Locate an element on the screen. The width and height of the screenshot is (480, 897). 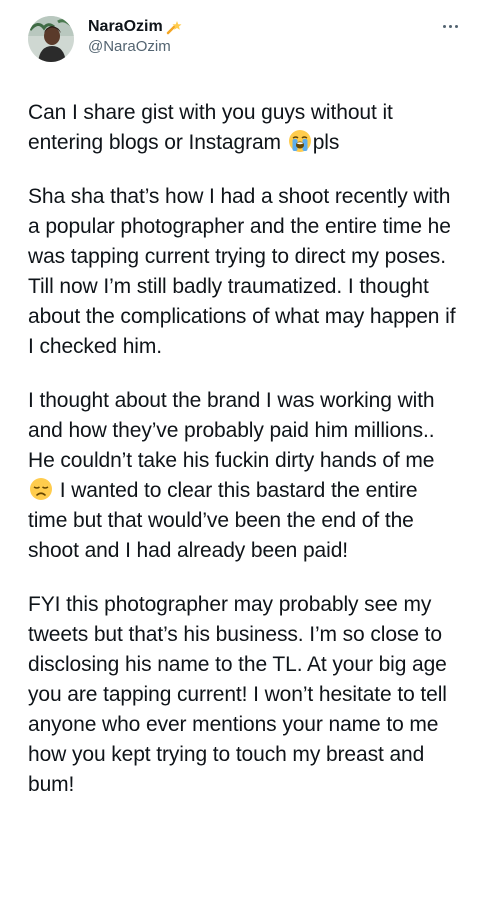
tweet-text-segment: pls is located at coordinates (326, 142).